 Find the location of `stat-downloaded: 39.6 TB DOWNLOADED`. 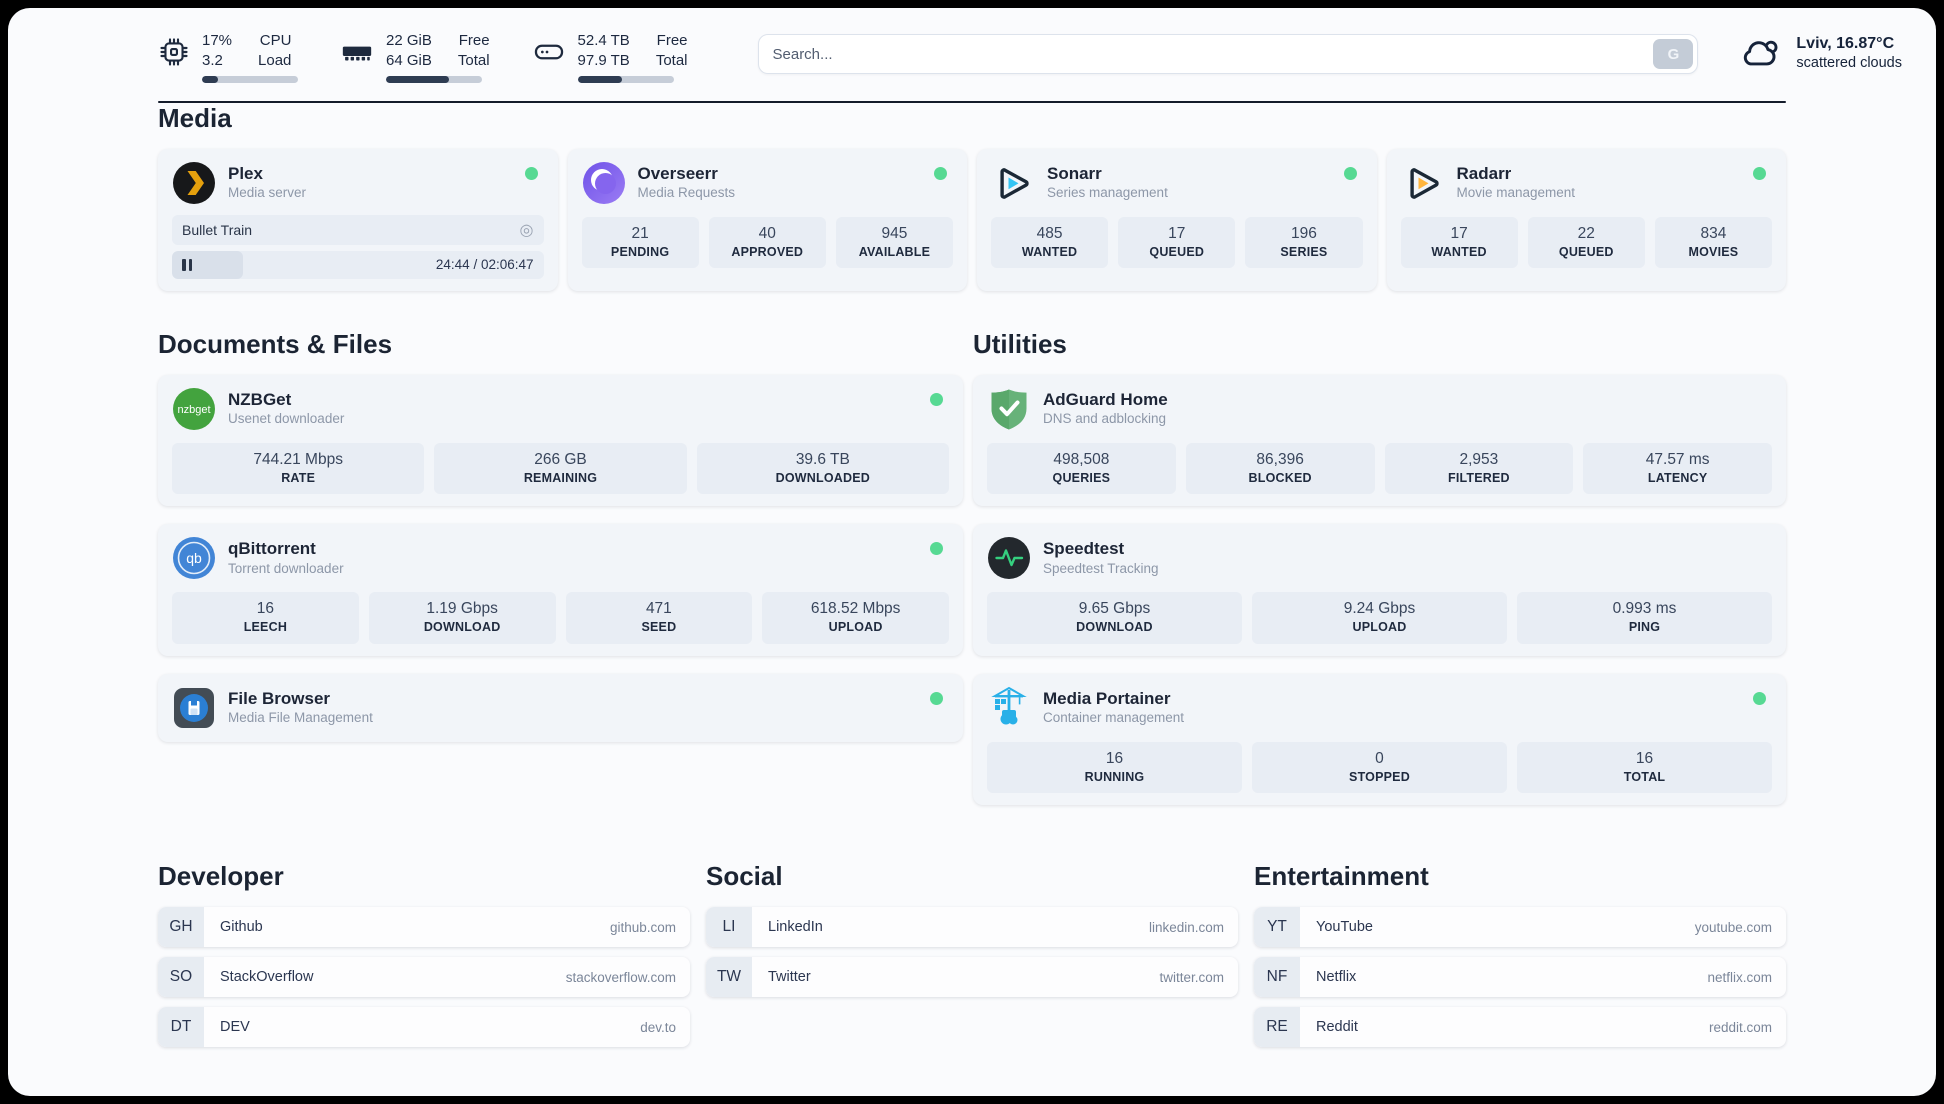

stat-downloaded: 39.6 TB DOWNLOADED is located at coordinates (822, 468).